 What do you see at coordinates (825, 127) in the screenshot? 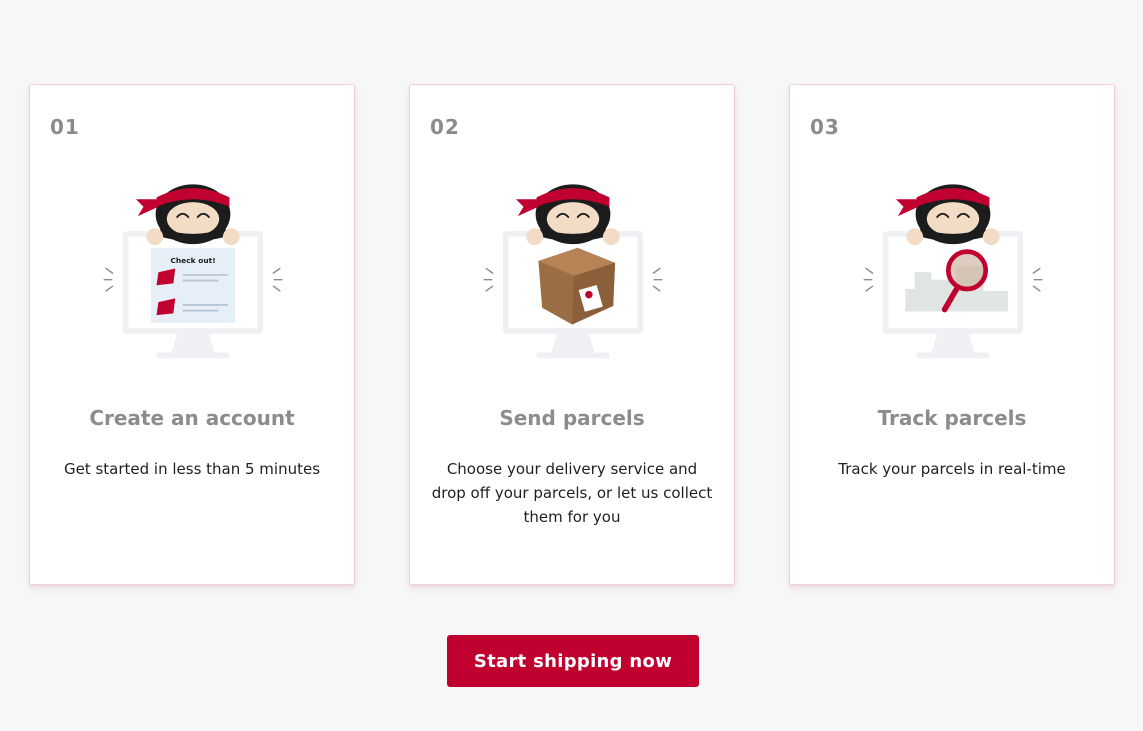
I see `step-number: 03` at bounding box center [825, 127].